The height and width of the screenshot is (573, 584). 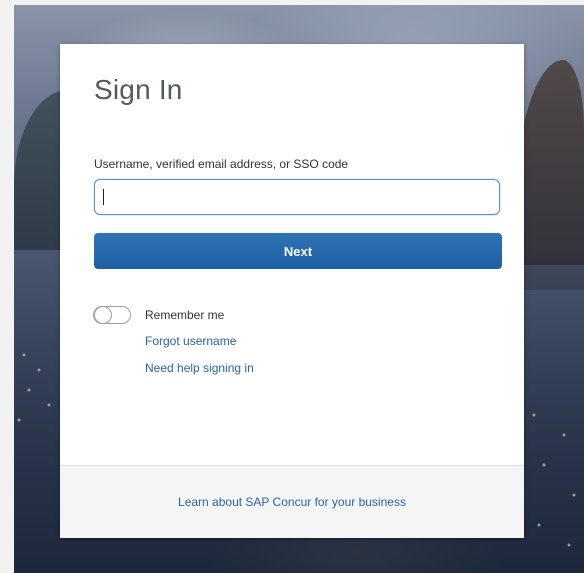 What do you see at coordinates (190, 341) in the screenshot?
I see `forgot-username-link: Forgot username` at bounding box center [190, 341].